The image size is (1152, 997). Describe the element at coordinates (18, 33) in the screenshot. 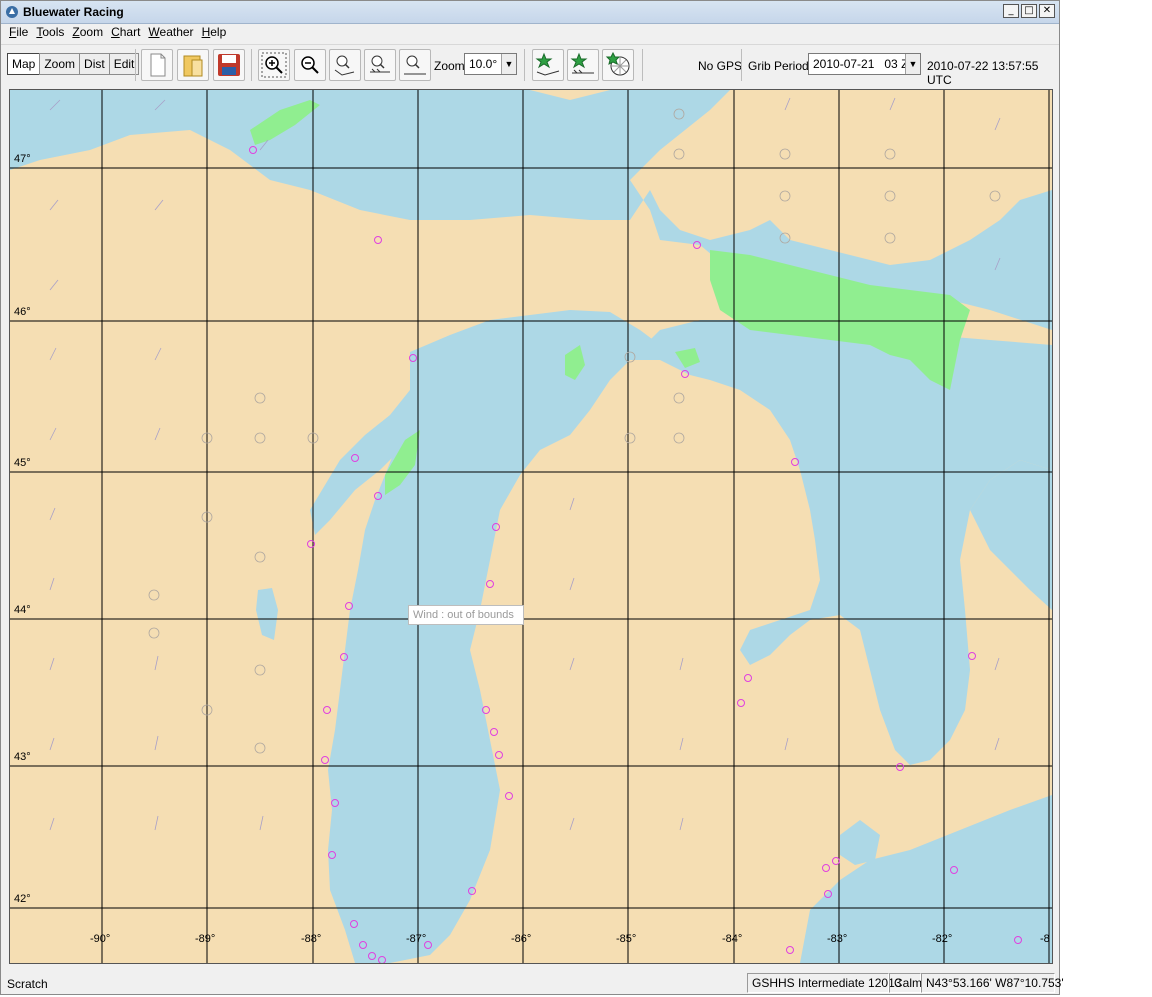

I see `menu-file: File` at that location.